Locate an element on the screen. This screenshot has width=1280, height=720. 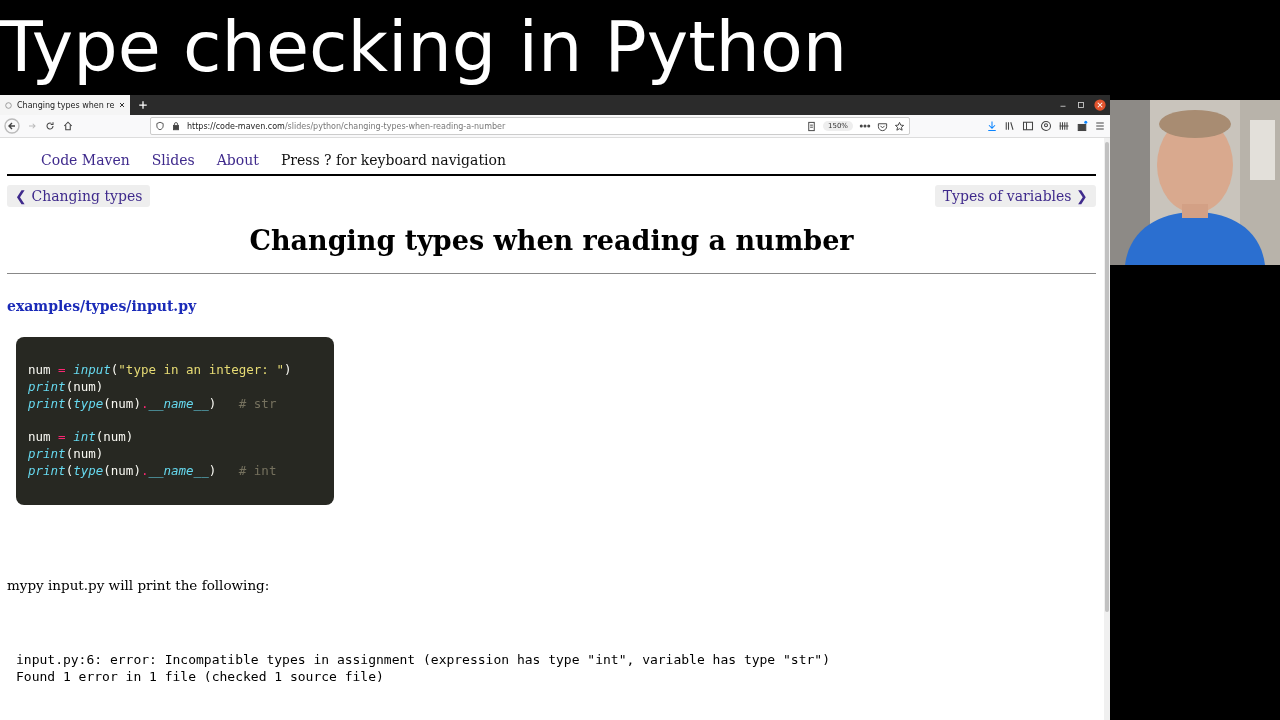
scrollbar-thumb is located at coordinates (1107, 377).